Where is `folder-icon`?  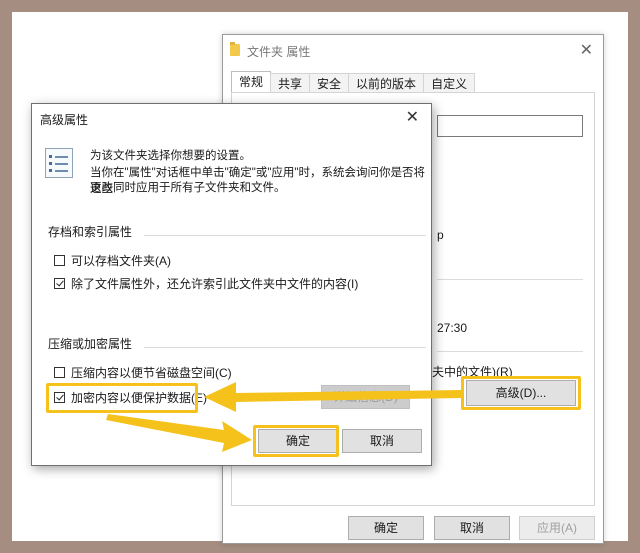
folder-icon is located at coordinates (235, 49).